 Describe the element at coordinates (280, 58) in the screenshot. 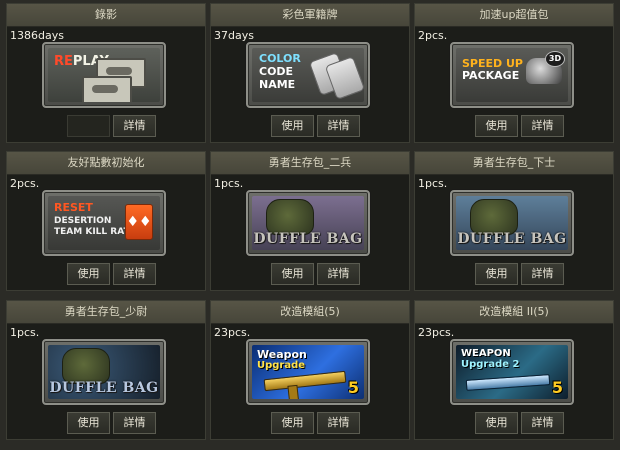

I see `color-label: COLOR` at that location.